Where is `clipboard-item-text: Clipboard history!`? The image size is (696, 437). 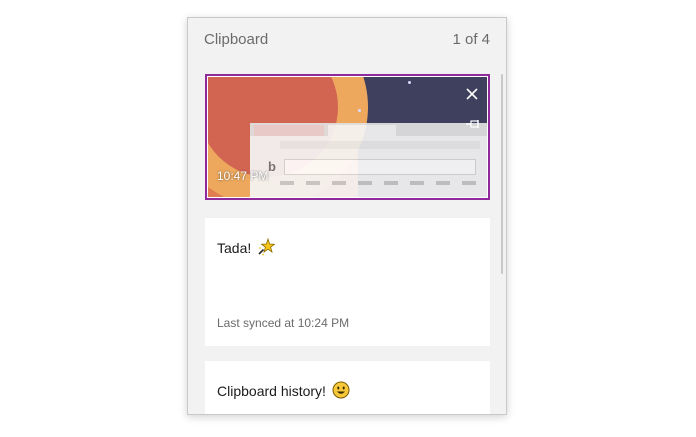
clipboard-item-text: Clipboard history! is located at coordinates (347, 387).